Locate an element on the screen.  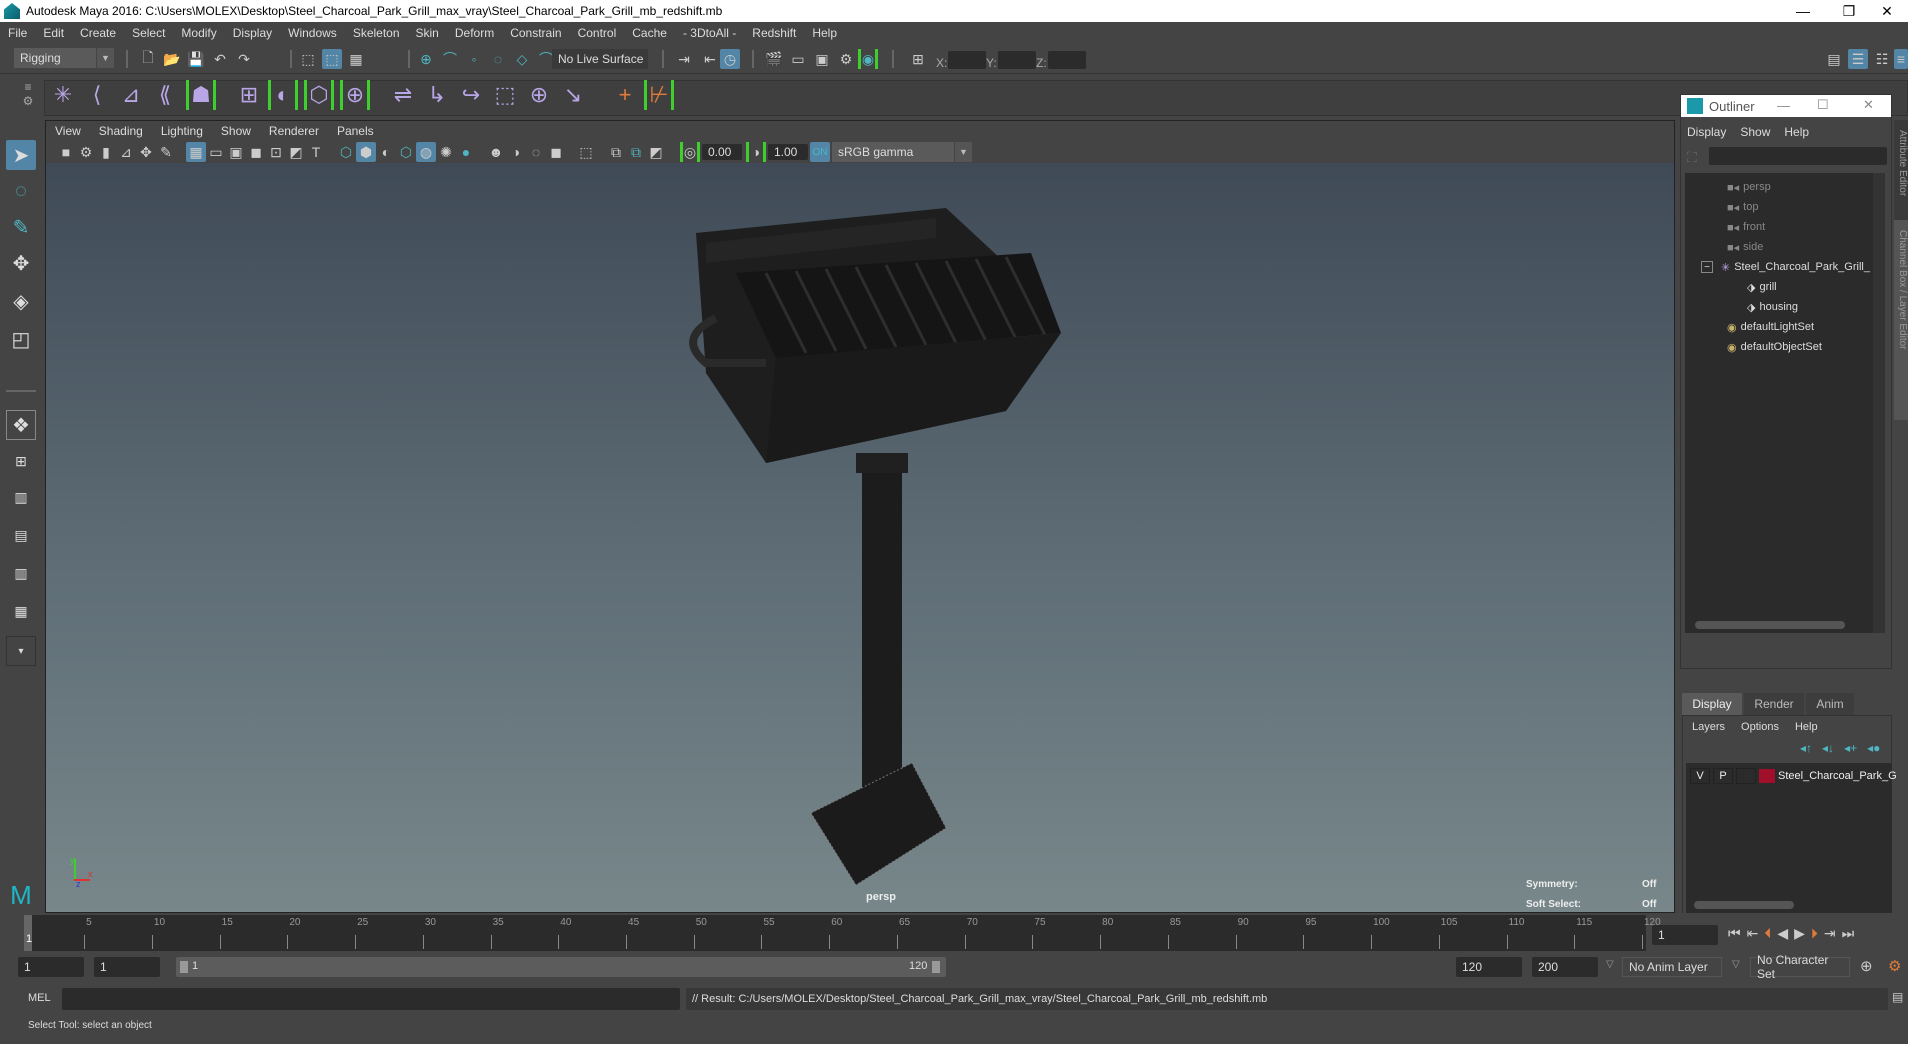
layer-display-type-toggle is located at coordinates (1746, 776).